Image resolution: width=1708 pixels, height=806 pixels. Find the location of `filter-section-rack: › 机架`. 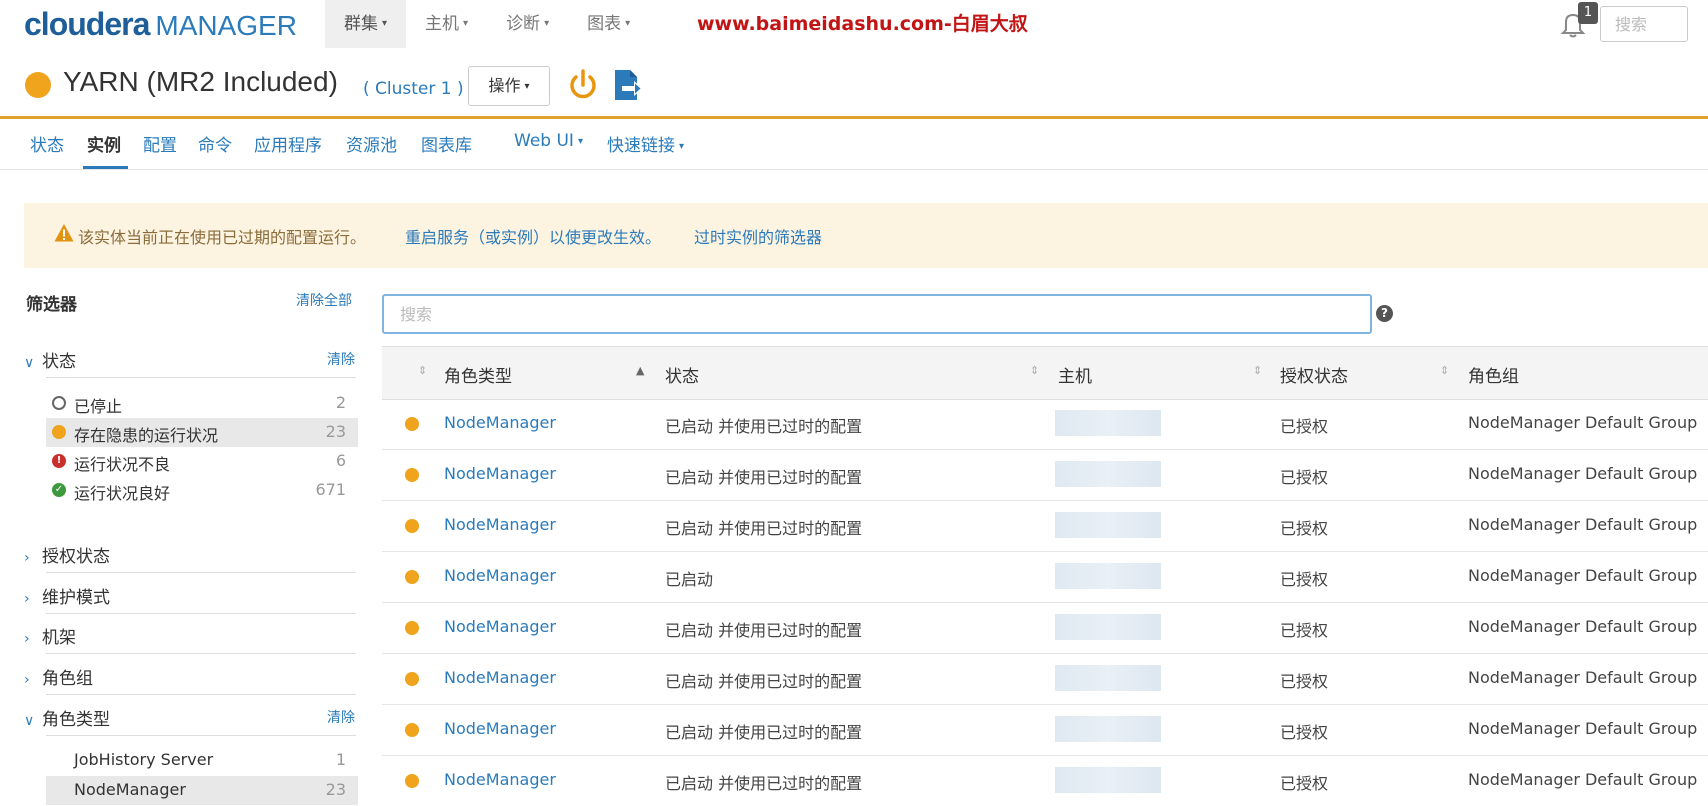

filter-section-rack: › 机架 is located at coordinates (50, 635).